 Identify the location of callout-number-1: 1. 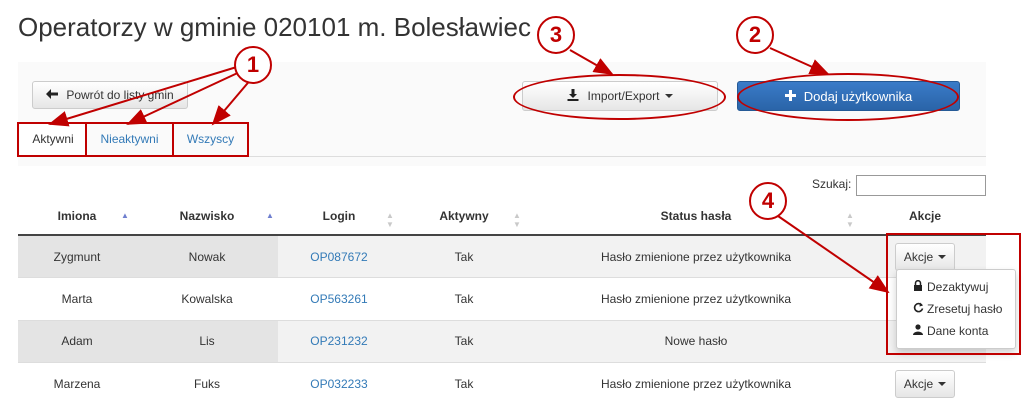
(253, 65).